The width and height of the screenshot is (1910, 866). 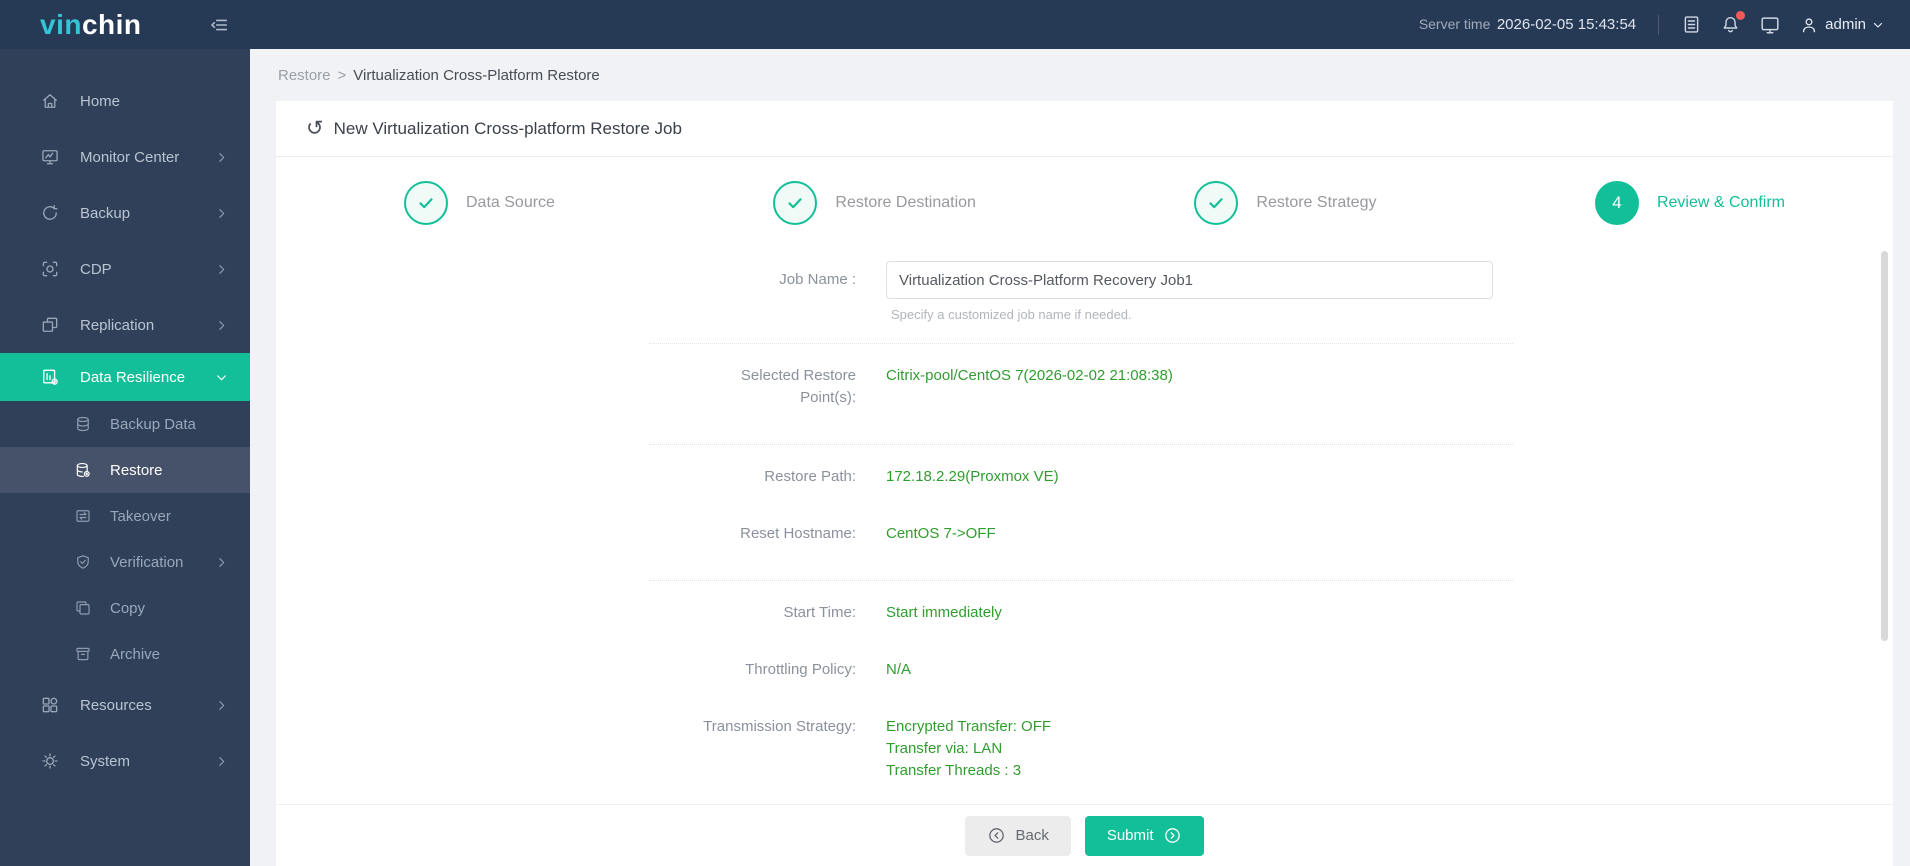 I want to click on sidebar-item-backup: Backup, so click(x=125, y=213).